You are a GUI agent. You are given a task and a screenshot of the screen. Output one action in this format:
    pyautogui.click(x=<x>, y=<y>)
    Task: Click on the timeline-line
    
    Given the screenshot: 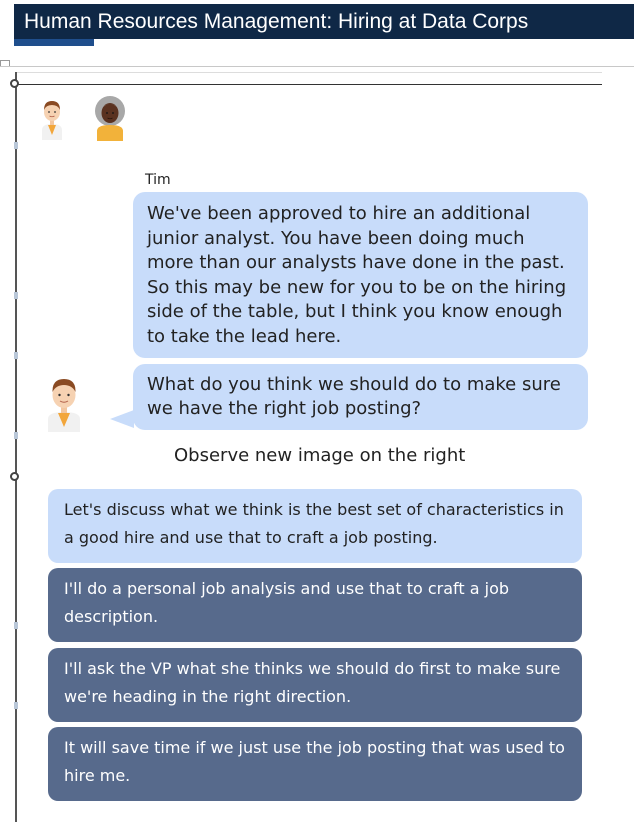 What is the action you would take?
    pyautogui.click(x=16, y=447)
    